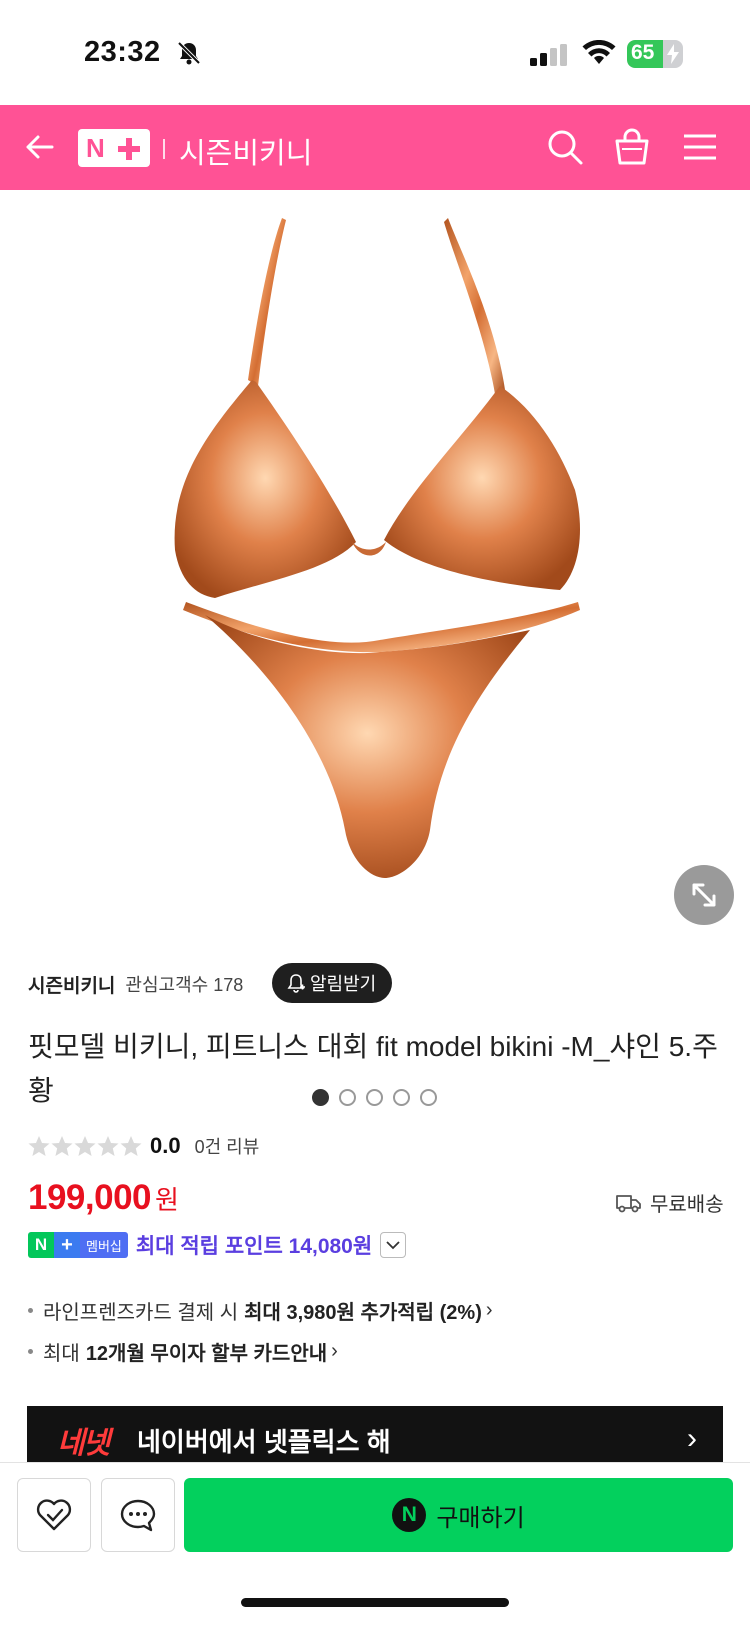 The width and height of the screenshot is (750, 1629). I want to click on store-followers: 관심고객수 178, so click(184, 985).